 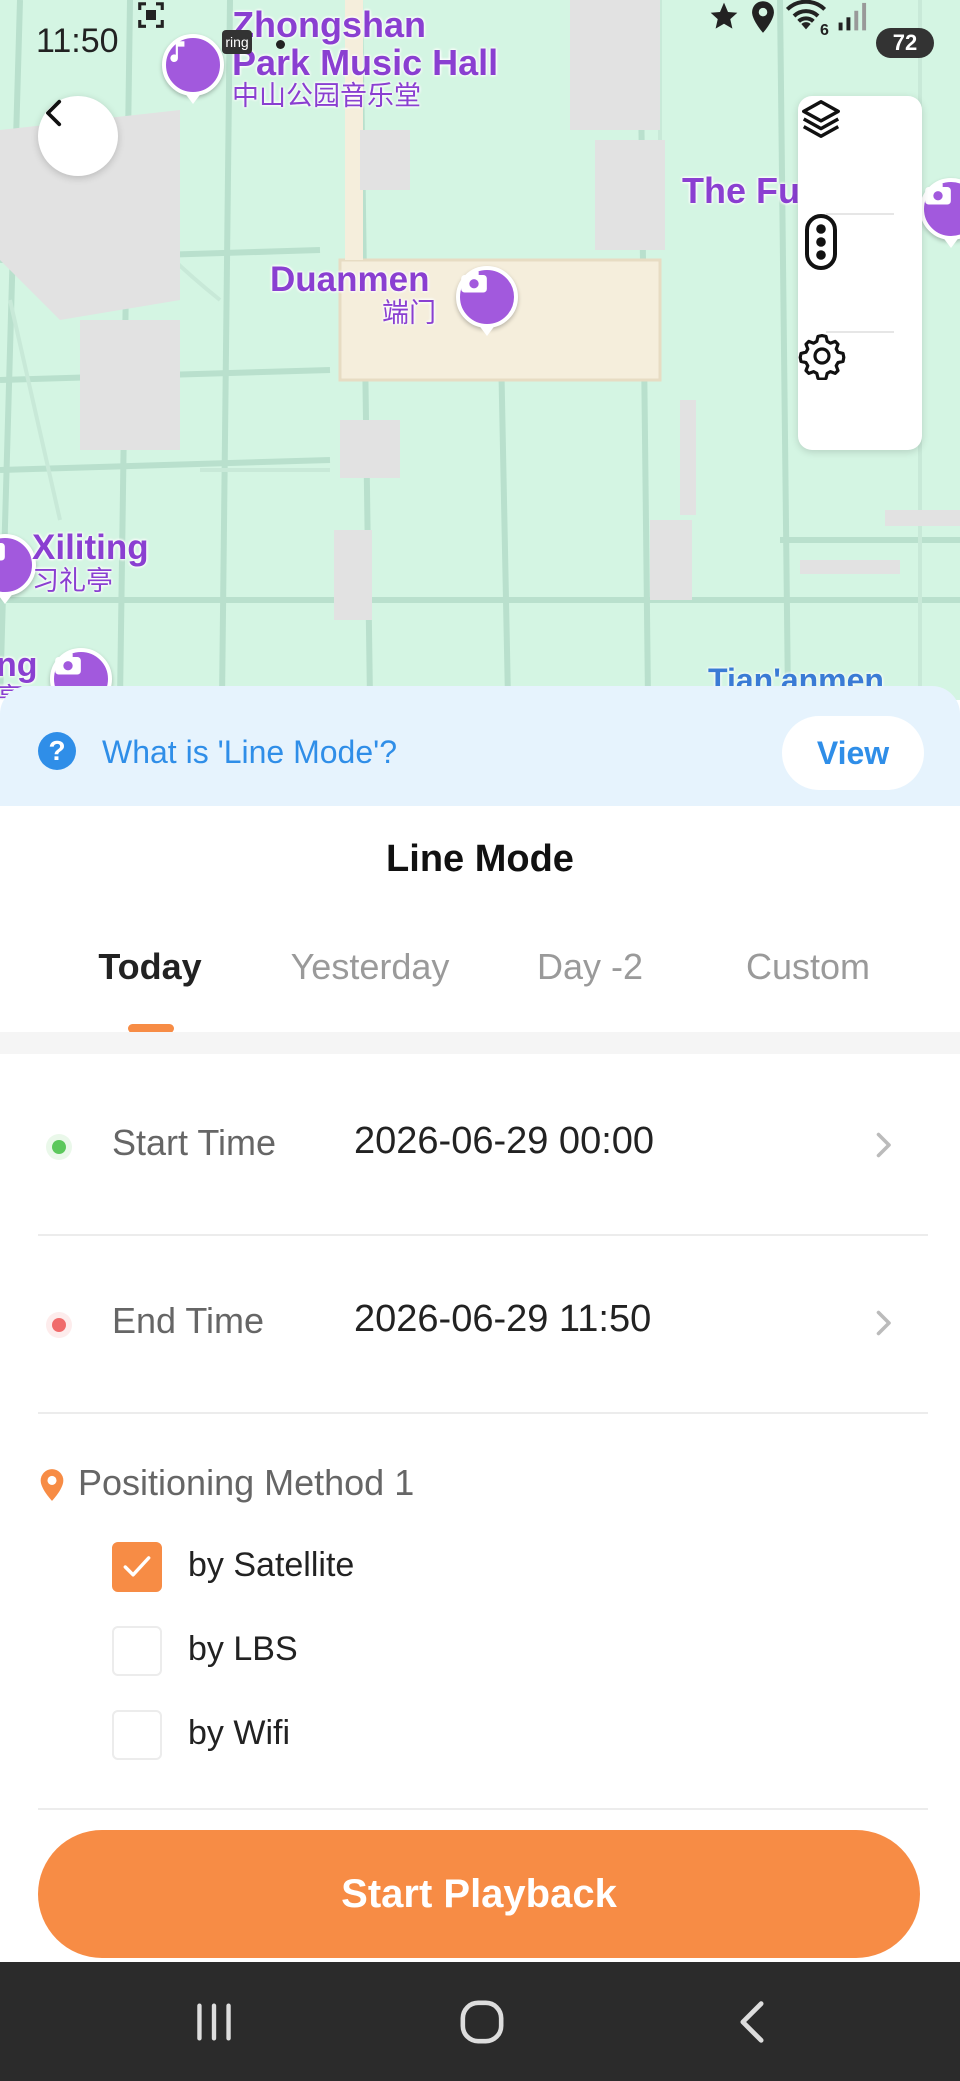 What do you see at coordinates (479, 1894) in the screenshot?
I see `start-playback-button: Start Playback` at bounding box center [479, 1894].